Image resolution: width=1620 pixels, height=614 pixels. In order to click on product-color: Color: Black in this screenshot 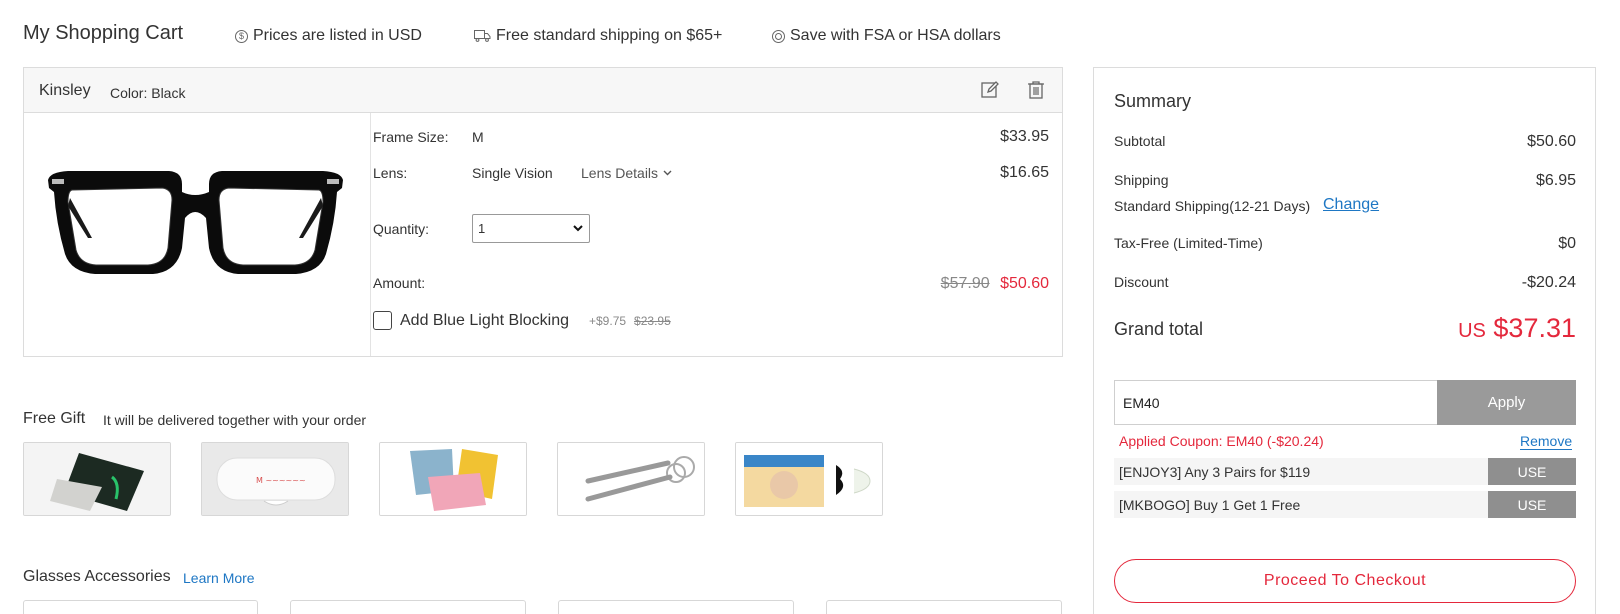, I will do `click(148, 93)`.